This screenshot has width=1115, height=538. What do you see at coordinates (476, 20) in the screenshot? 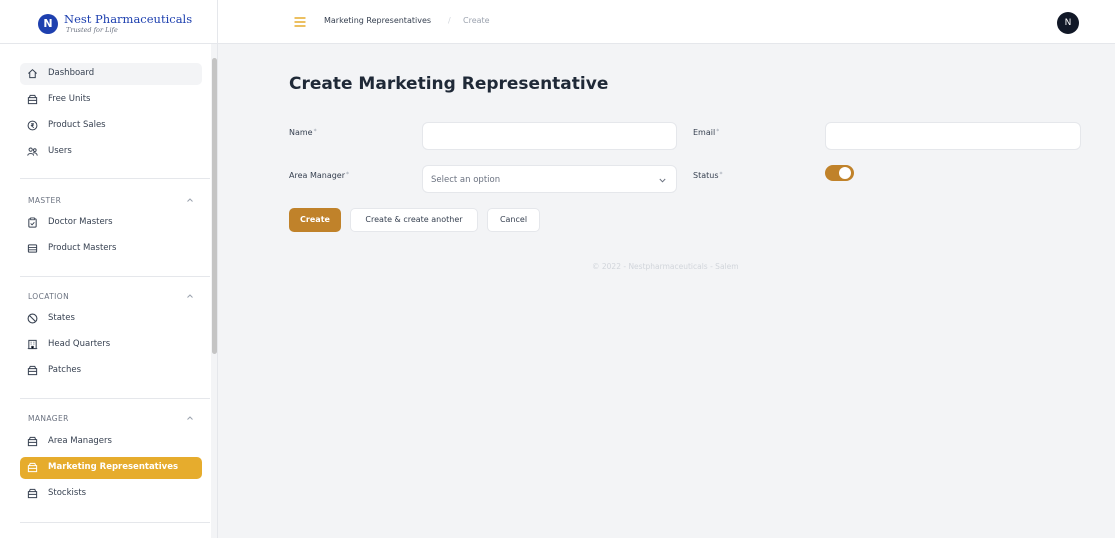
I see `breadcrumb-item-current: Create` at bounding box center [476, 20].